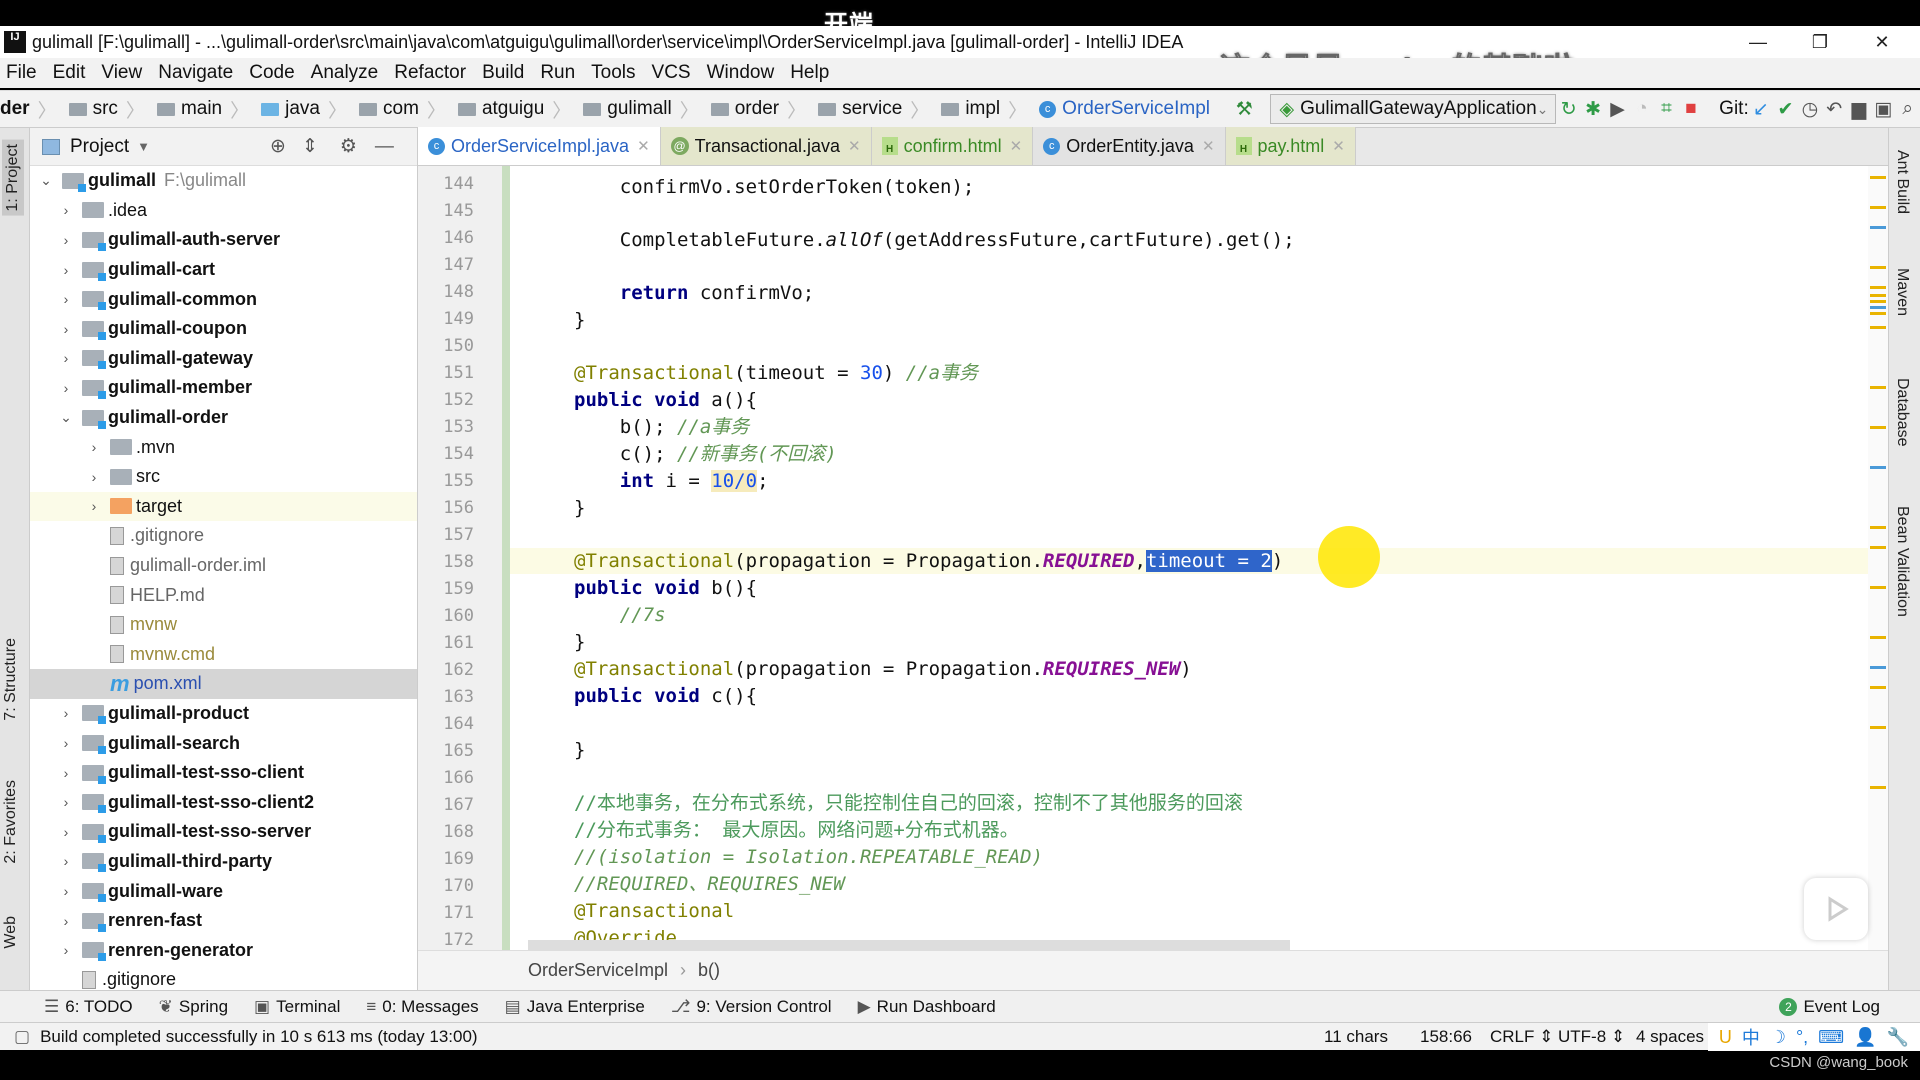 Image resolution: width=1920 pixels, height=1080 pixels. What do you see at coordinates (1413, 109) in the screenshot?
I see `run-configuration-select: ◈ GulimallGatewayApplication ⌄` at bounding box center [1413, 109].